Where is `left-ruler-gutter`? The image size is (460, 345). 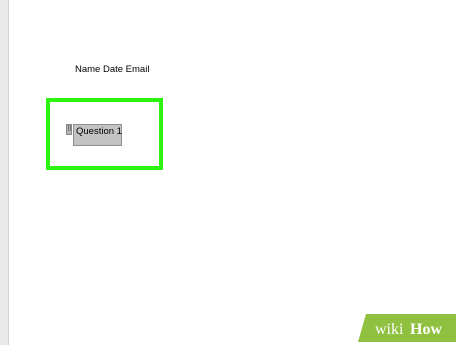
left-ruler-gutter is located at coordinates (4, 172).